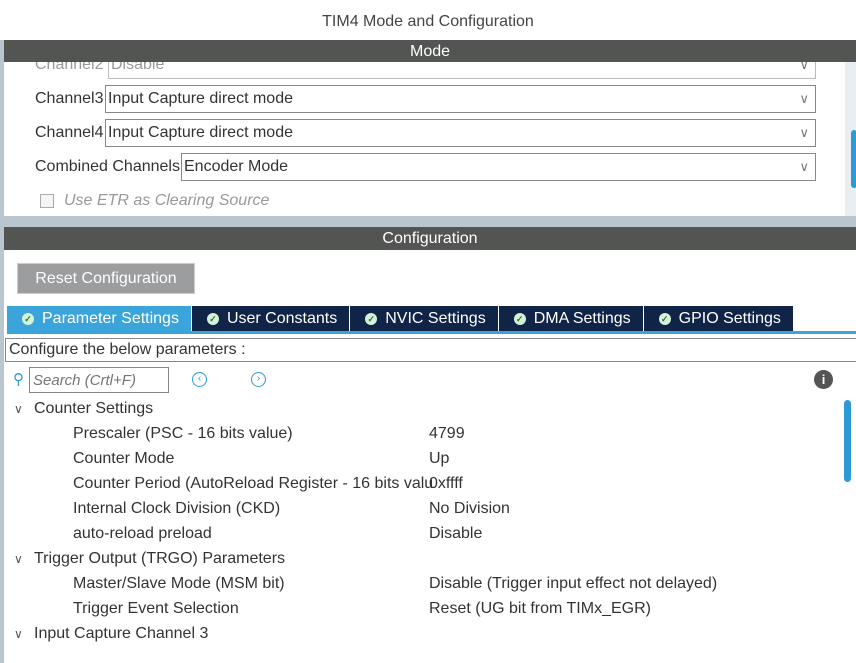 The height and width of the screenshot is (663, 856). I want to click on reset-configuration-button: Reset Configuration, so click(106, 278).